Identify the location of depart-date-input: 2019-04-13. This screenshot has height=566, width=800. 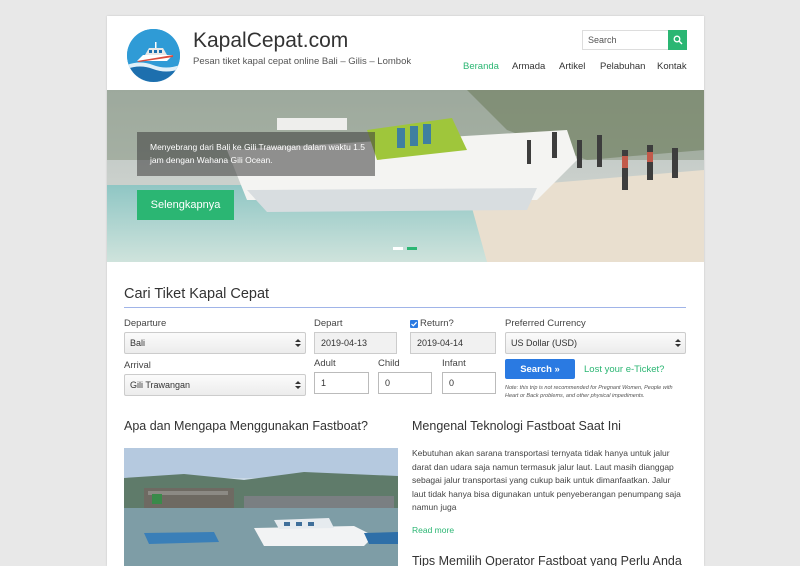
(355, 343).